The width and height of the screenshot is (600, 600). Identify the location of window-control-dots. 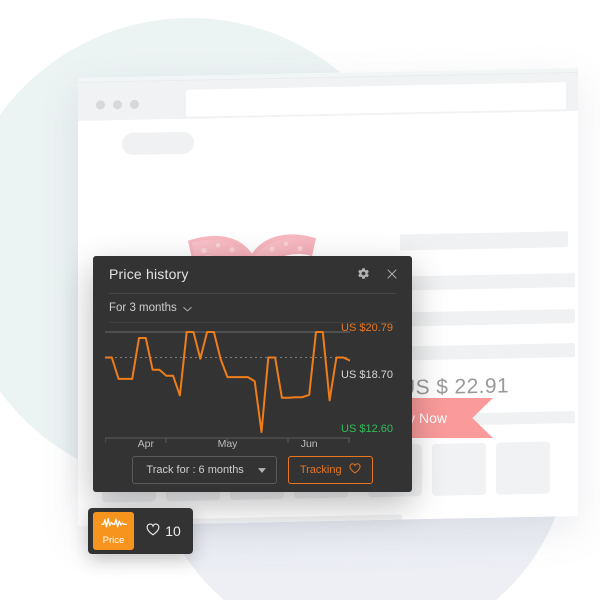
(117, 104).